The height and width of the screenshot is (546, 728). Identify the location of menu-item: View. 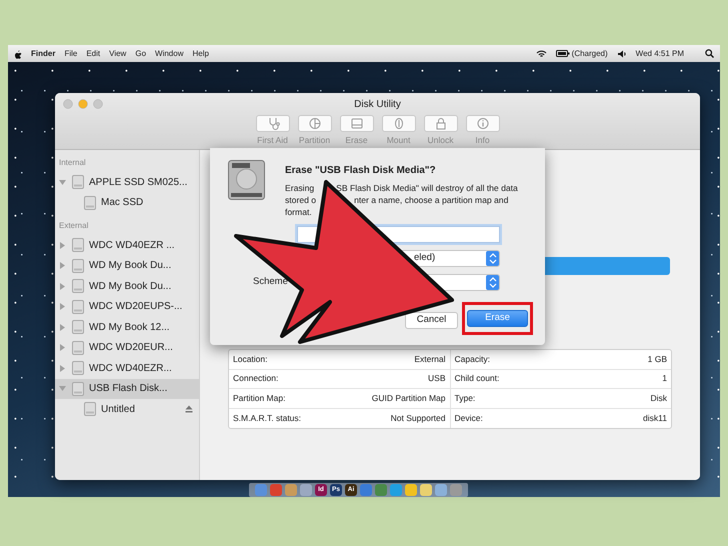
(117, 54).